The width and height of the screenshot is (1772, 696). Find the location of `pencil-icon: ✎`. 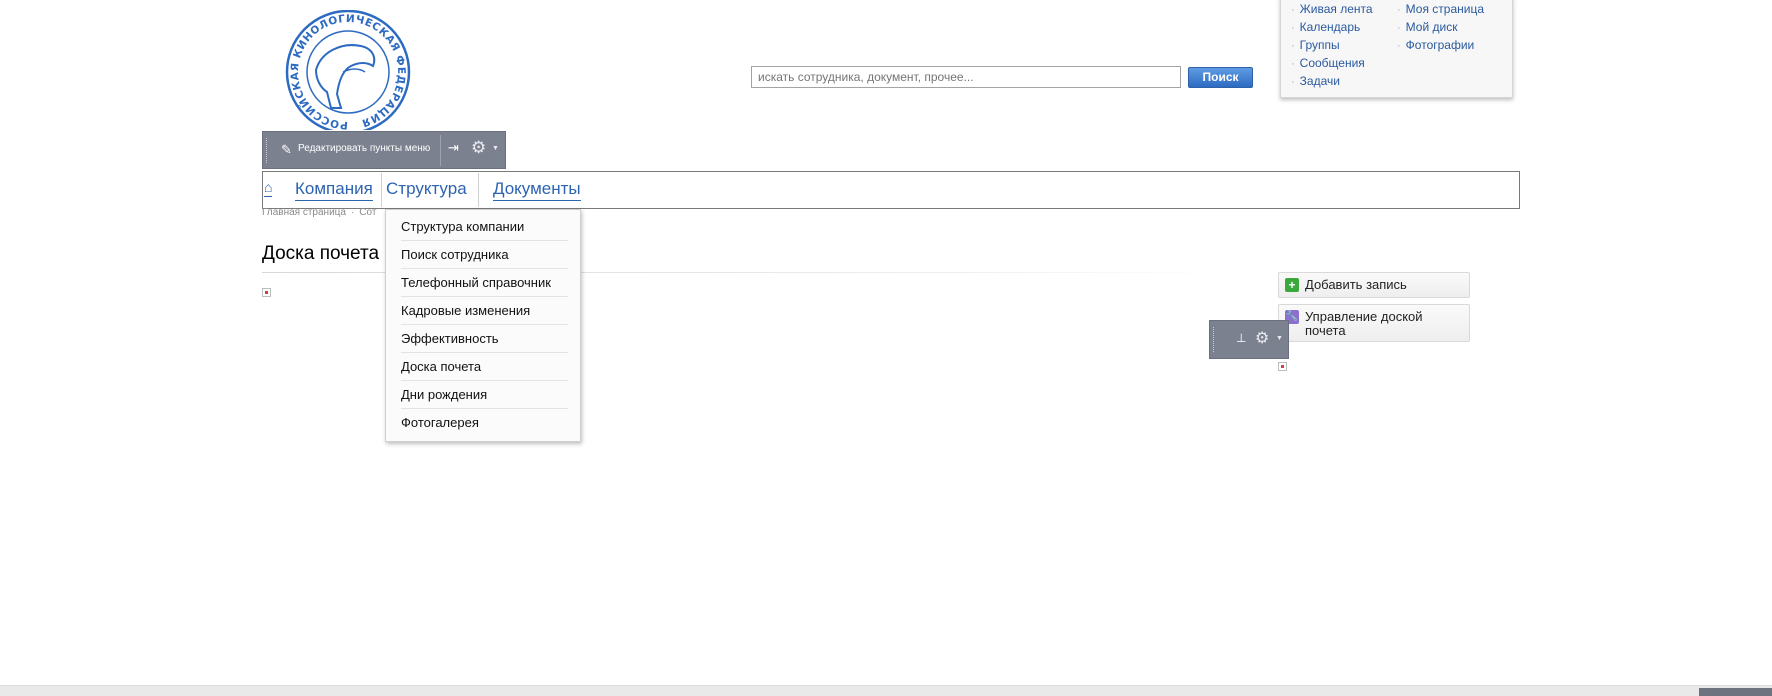

pencil-icon: ✎ is located at coordinates (286, 149).